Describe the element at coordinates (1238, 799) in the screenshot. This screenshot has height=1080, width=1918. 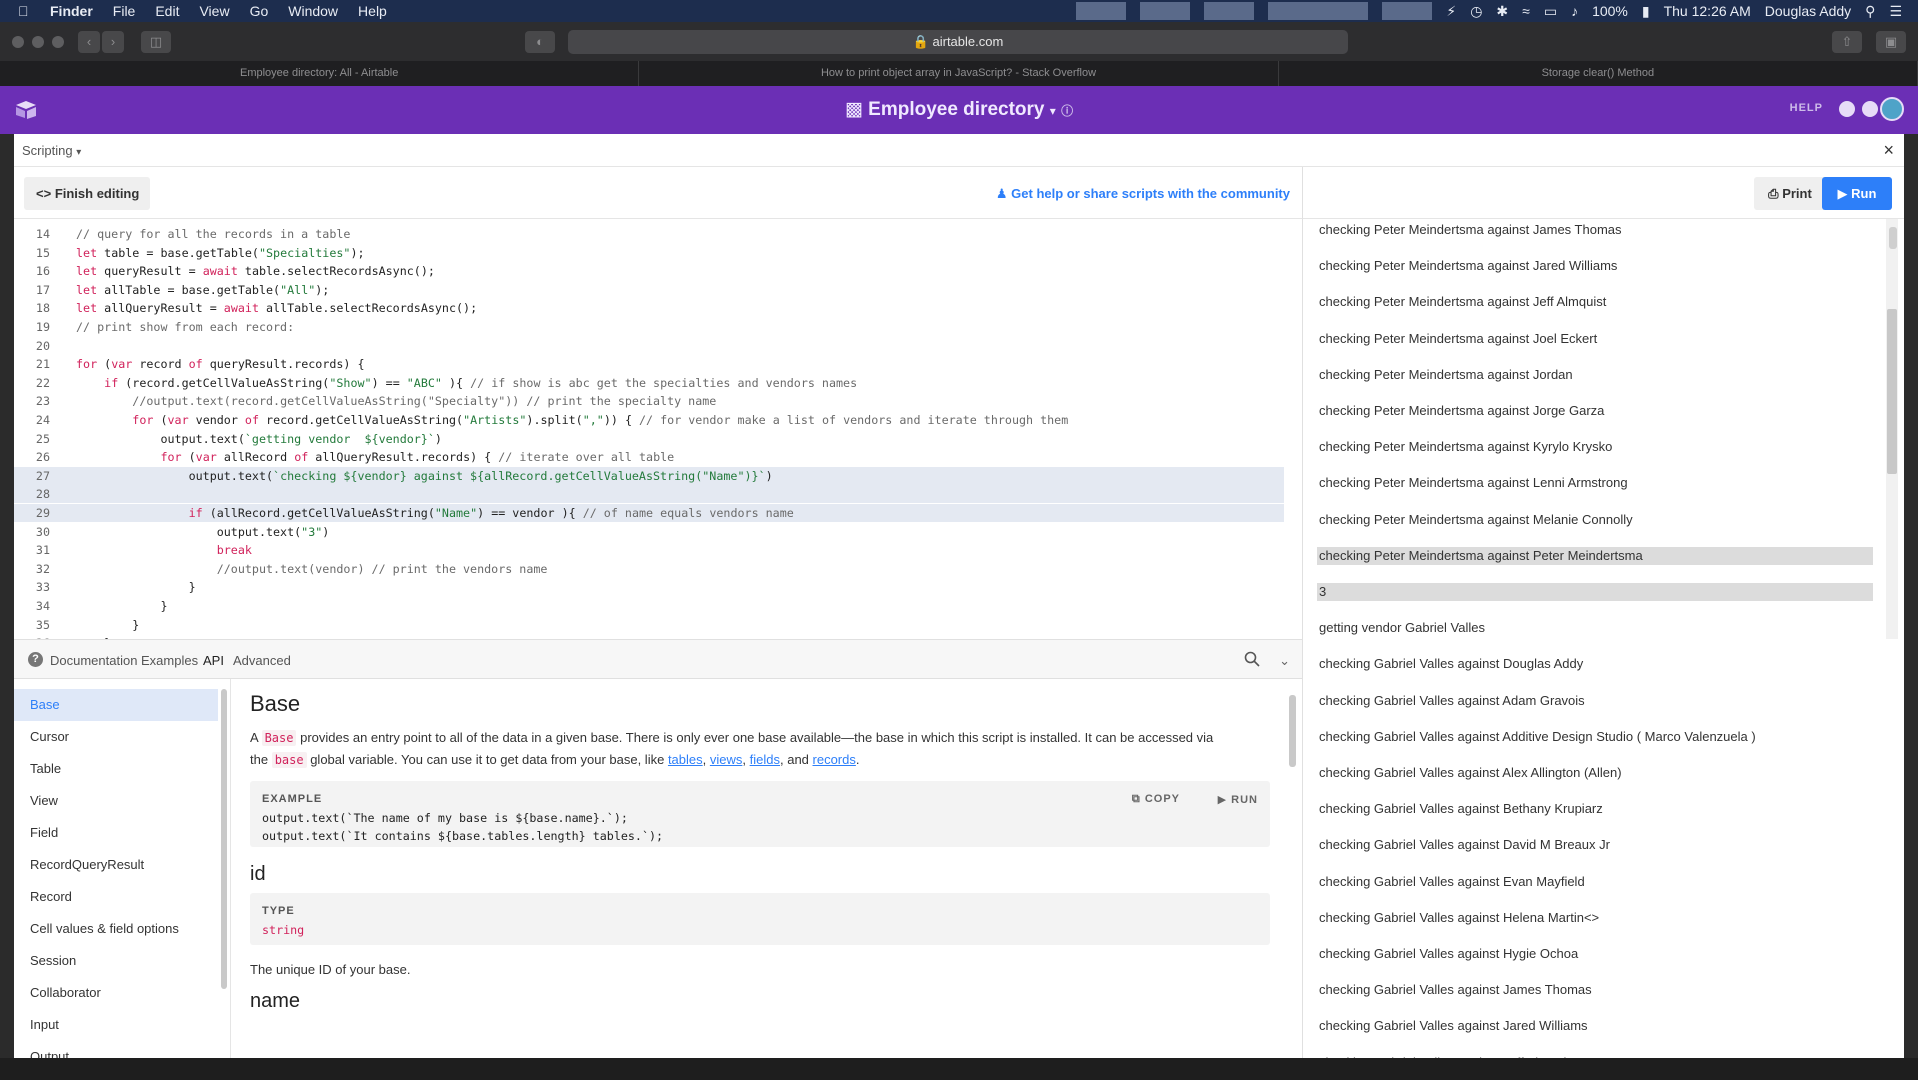
I see `run-example-button: ▶ RUN` at that location.